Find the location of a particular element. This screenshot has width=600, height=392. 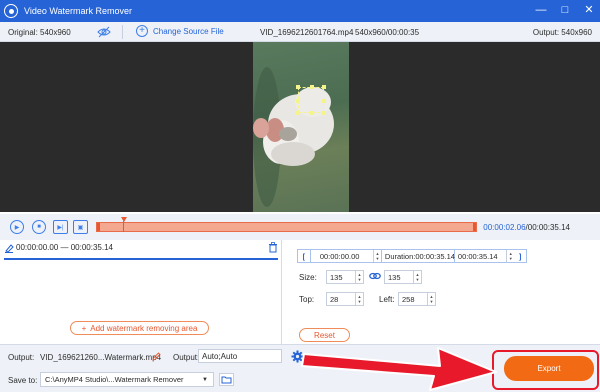

eye-icon is located at coordinates (104, 32).